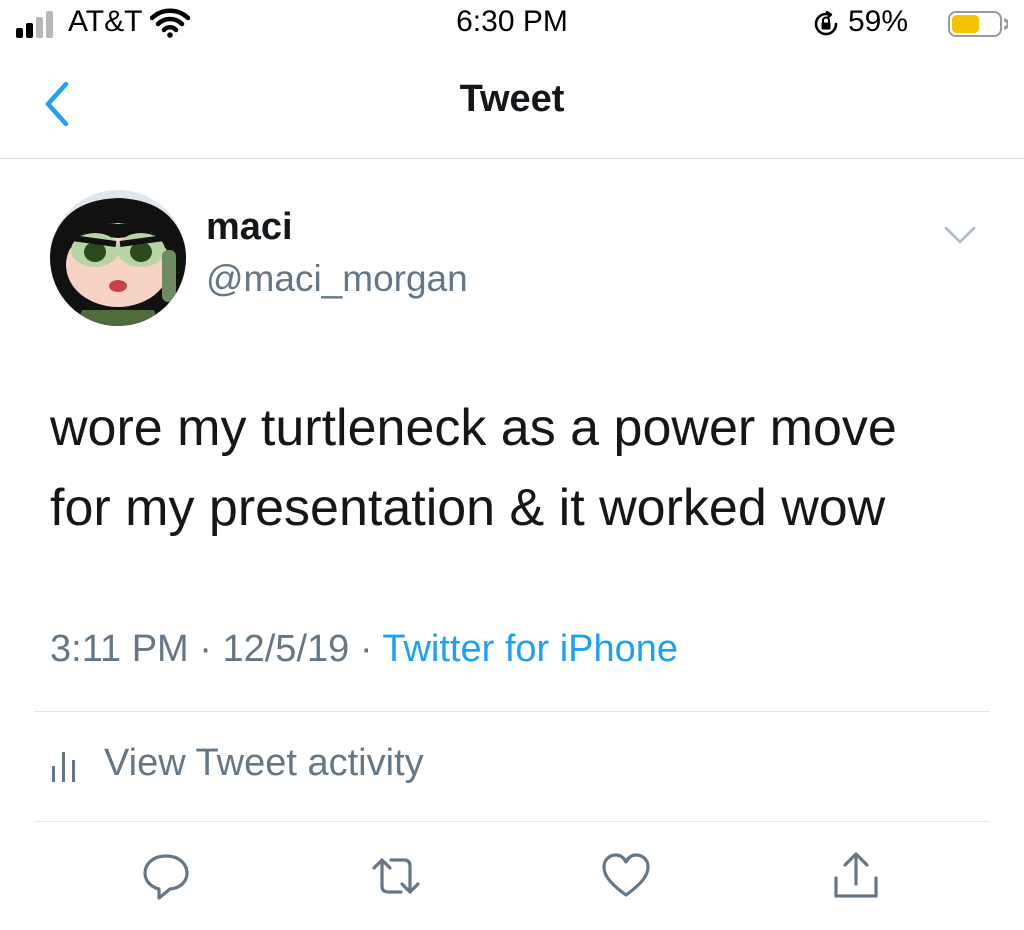 Image resolution: width=1024 pixels, height=930 pixels. Describe the element at coordinates (512, 880) in the screenshot. I see `action-bar` at that location.